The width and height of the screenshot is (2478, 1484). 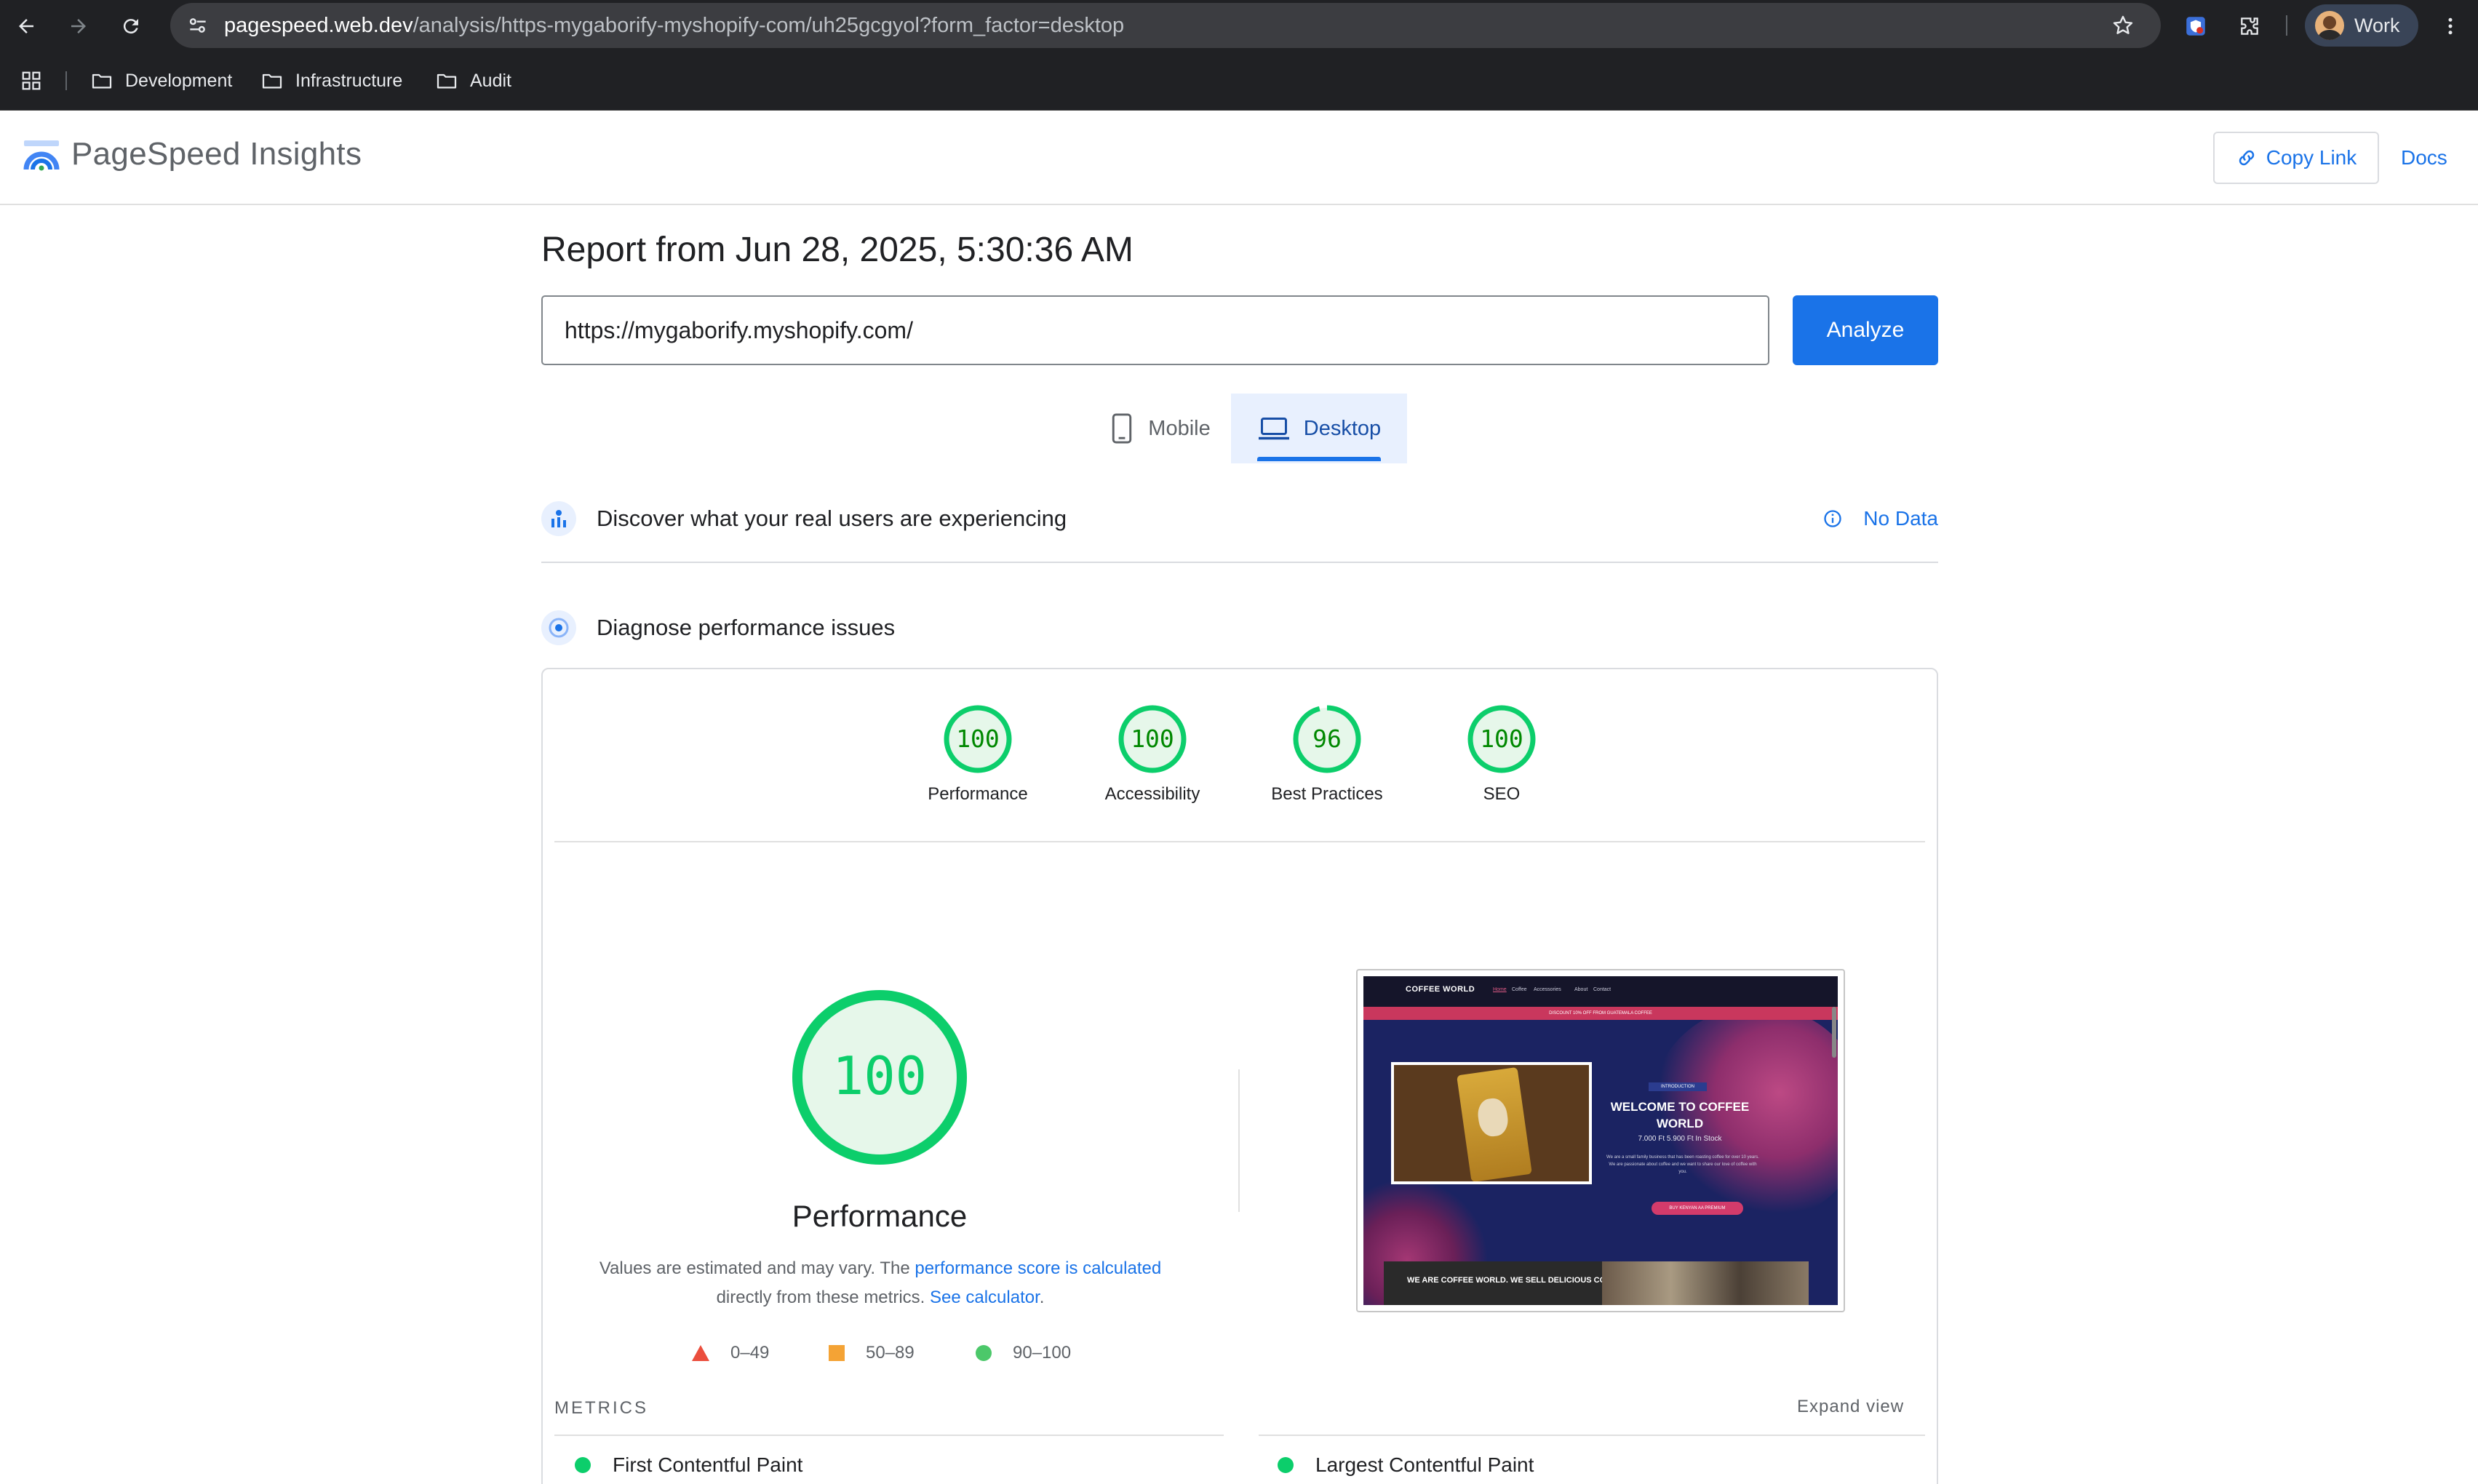 I want to click on metric-largest-contentful-paint: Largest Contentful Paint, so click(x=1406, y=1465).